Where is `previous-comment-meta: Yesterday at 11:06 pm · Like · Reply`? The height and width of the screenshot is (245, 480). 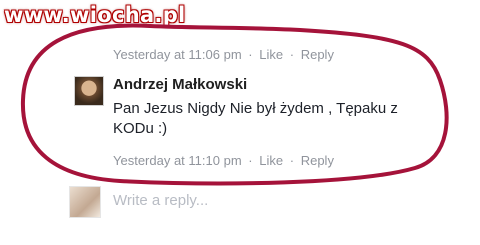 previous-comment-meta: Yesterday at 11:06 pm · Like · Reply is located at coordinates (223, 54).